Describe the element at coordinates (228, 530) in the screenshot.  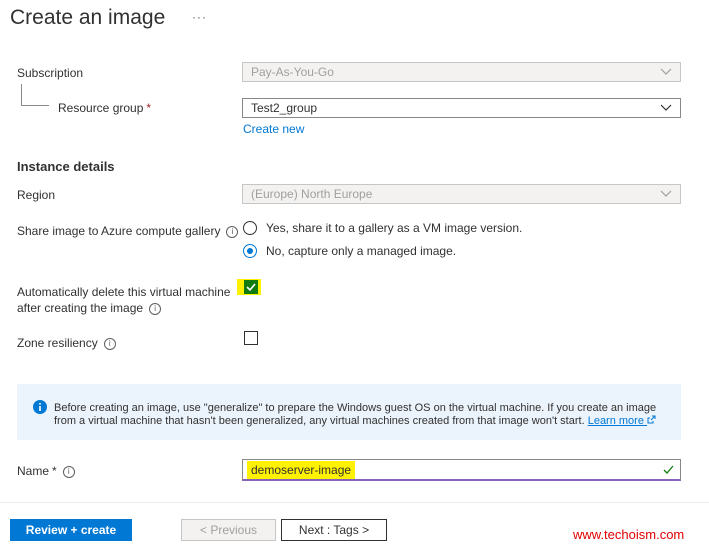
I see `previous-button: < Previous` at that location.